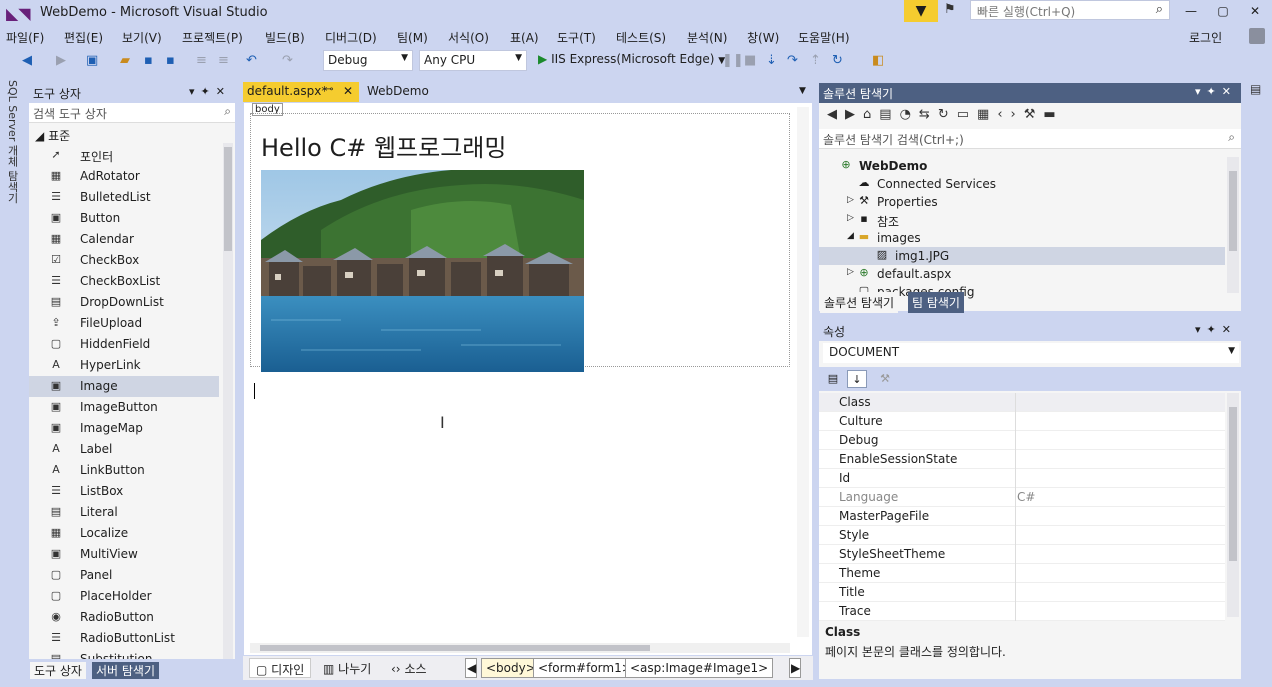  What do you see at coordinates (329, 89) in the screenshot?
I see `pin-icon: ⊸` at bounding box center [329, 89].